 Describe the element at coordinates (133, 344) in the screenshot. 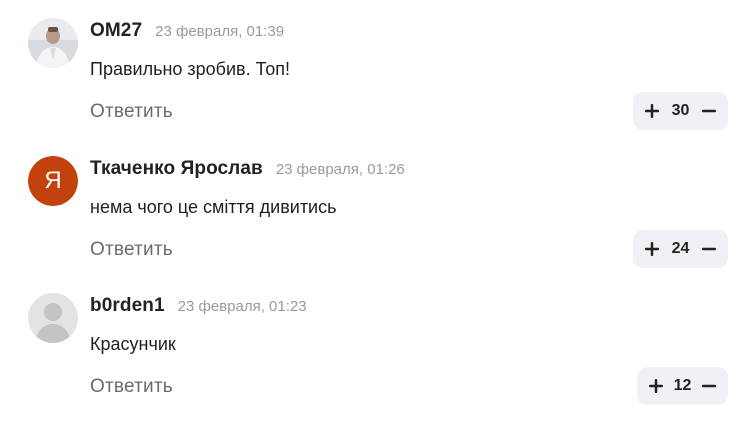

I see `comment-text: Красунчик` at that location.